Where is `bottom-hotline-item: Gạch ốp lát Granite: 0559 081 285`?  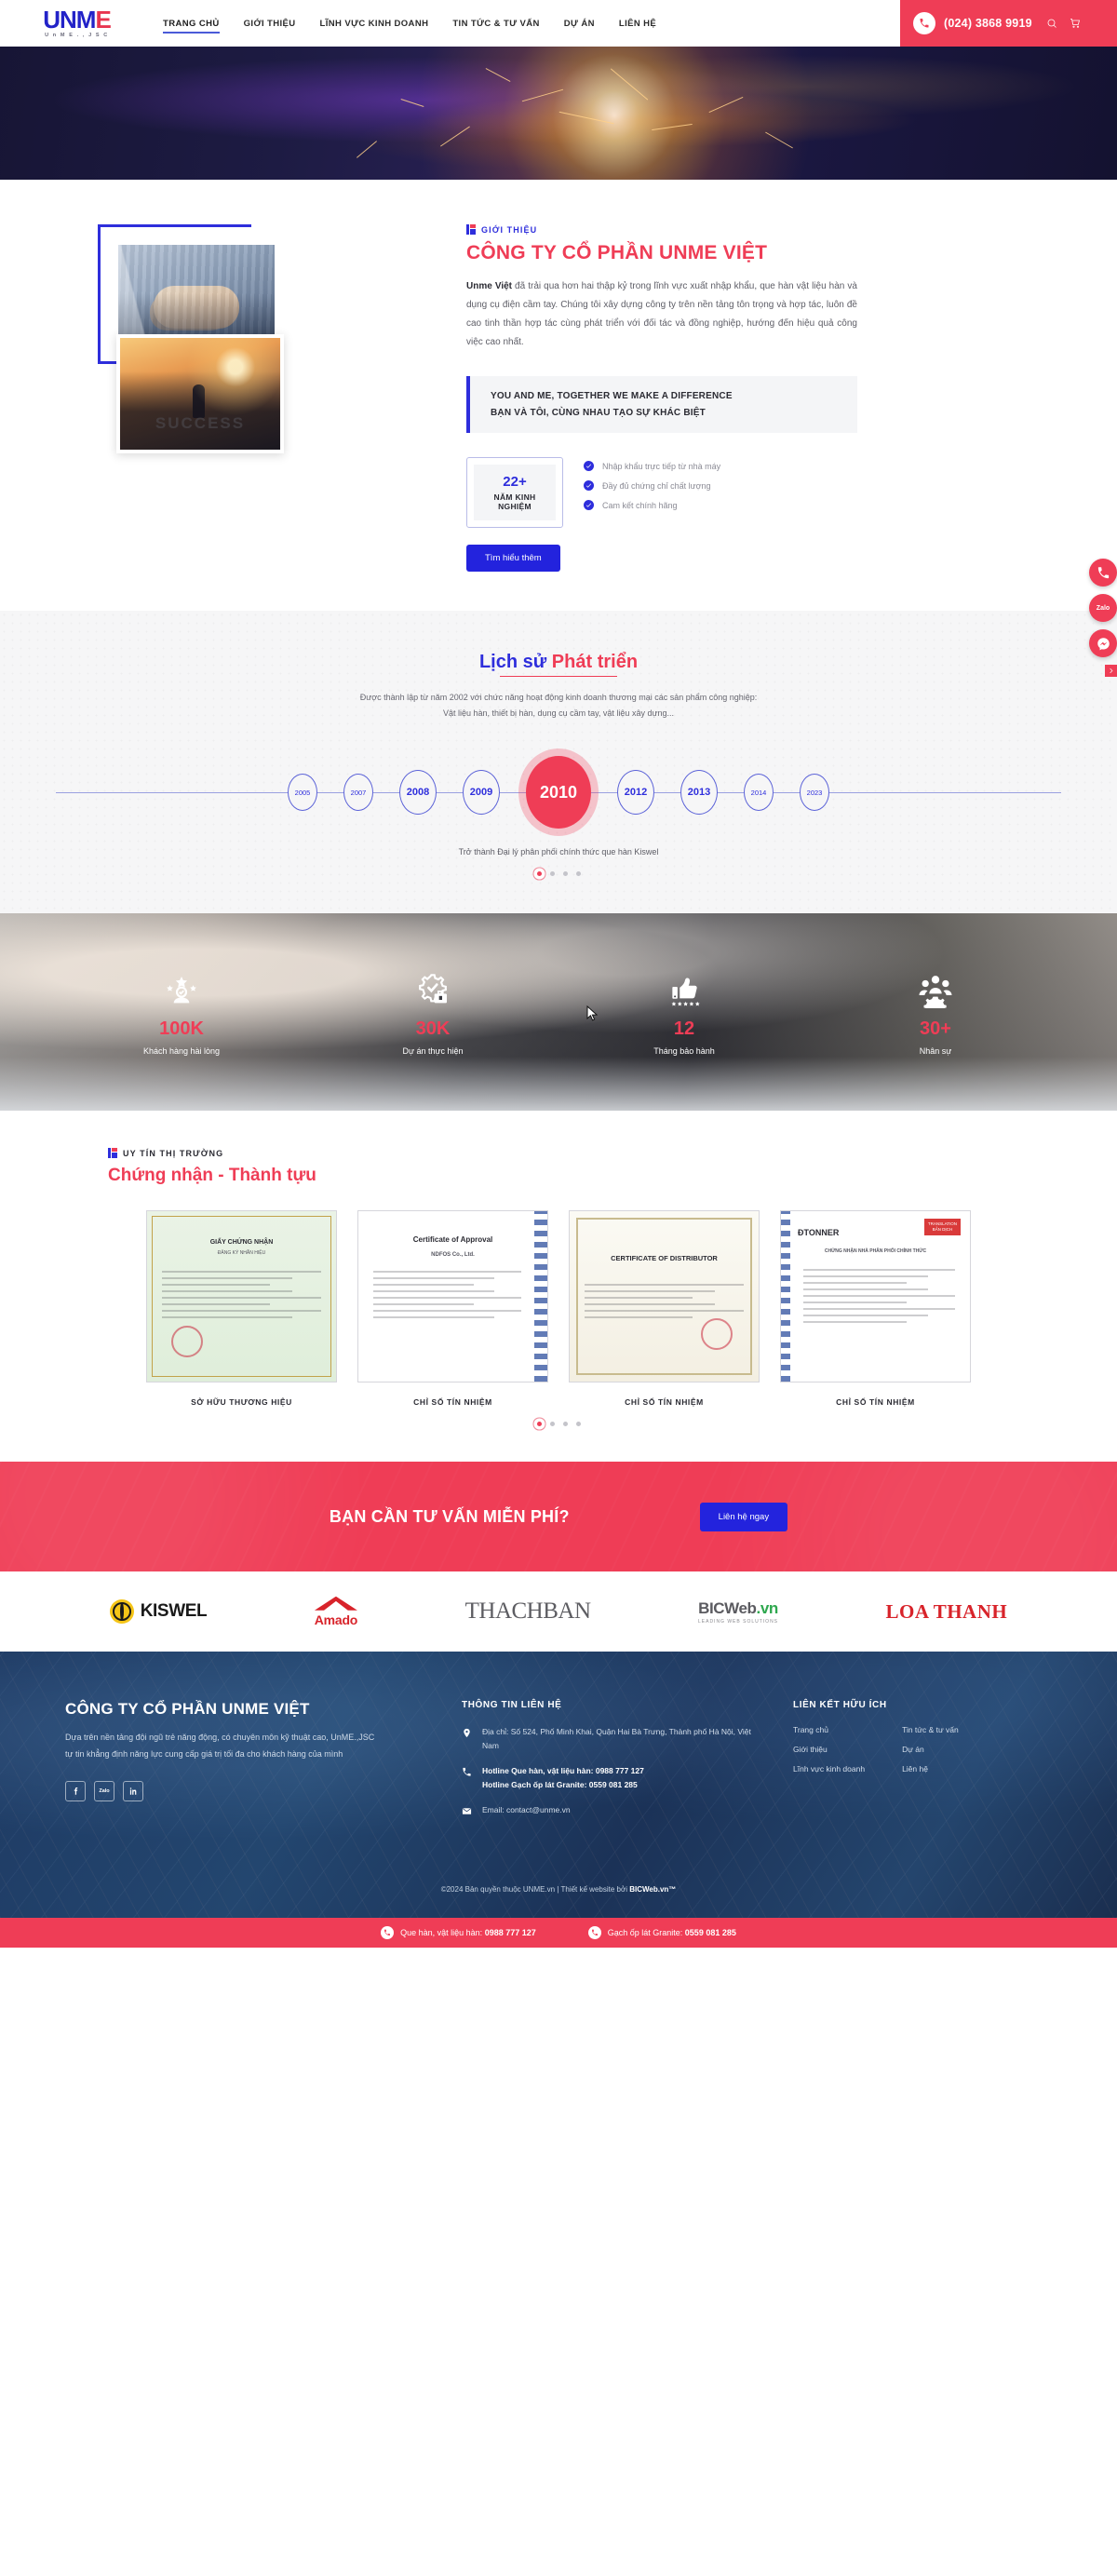 bottom-hotline-item: Gạch ốp lát Granite: 0559 081 285 is located at coordinates (662, 1933).